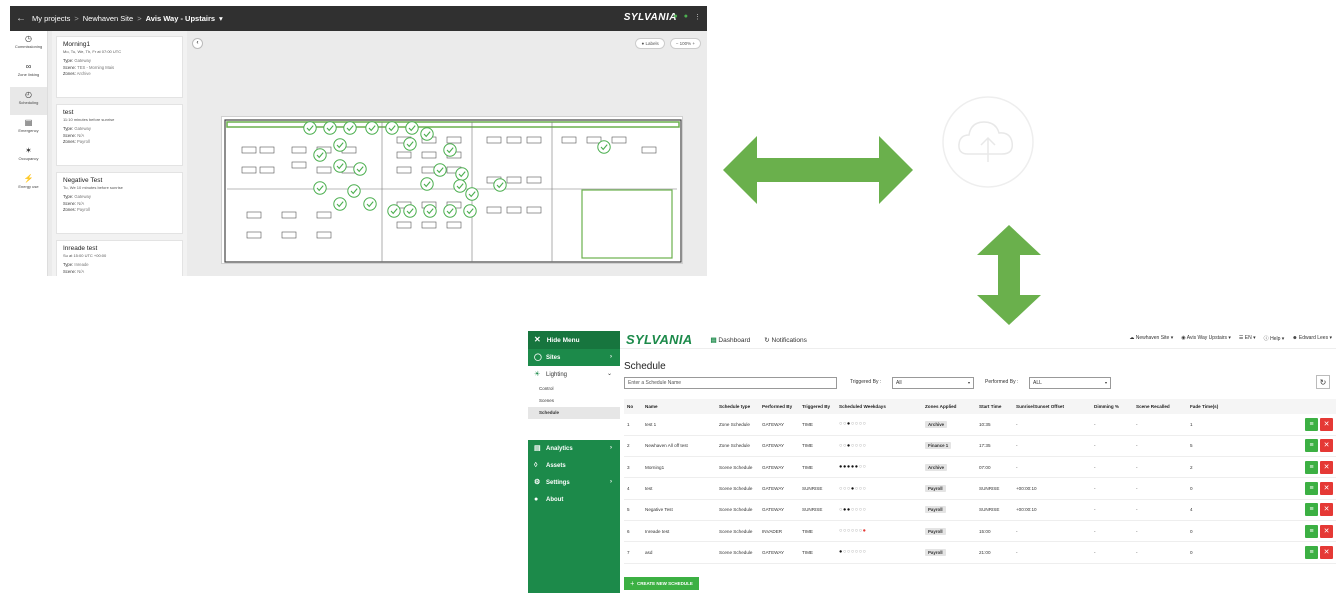 The image size is (1344, 593). Describe the element at coordinates (574, 374) in the screenshot. I see `menu-lighting: ☀ Lighting ⌄` at that location.